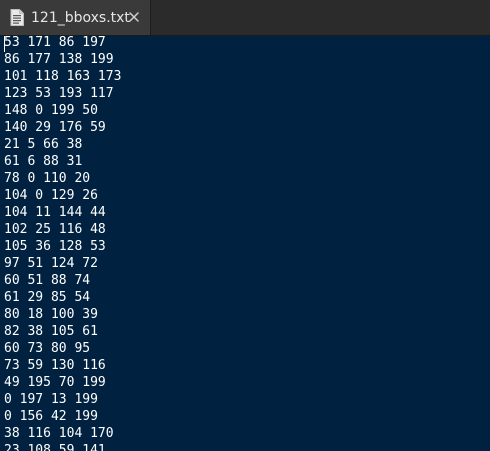 This screenshot has height=451, width=490. What do you see at coordinates (43, 161) in the screenshot?
I see `editor-line: 61 6 88 31` at bounding box center [43, 161].